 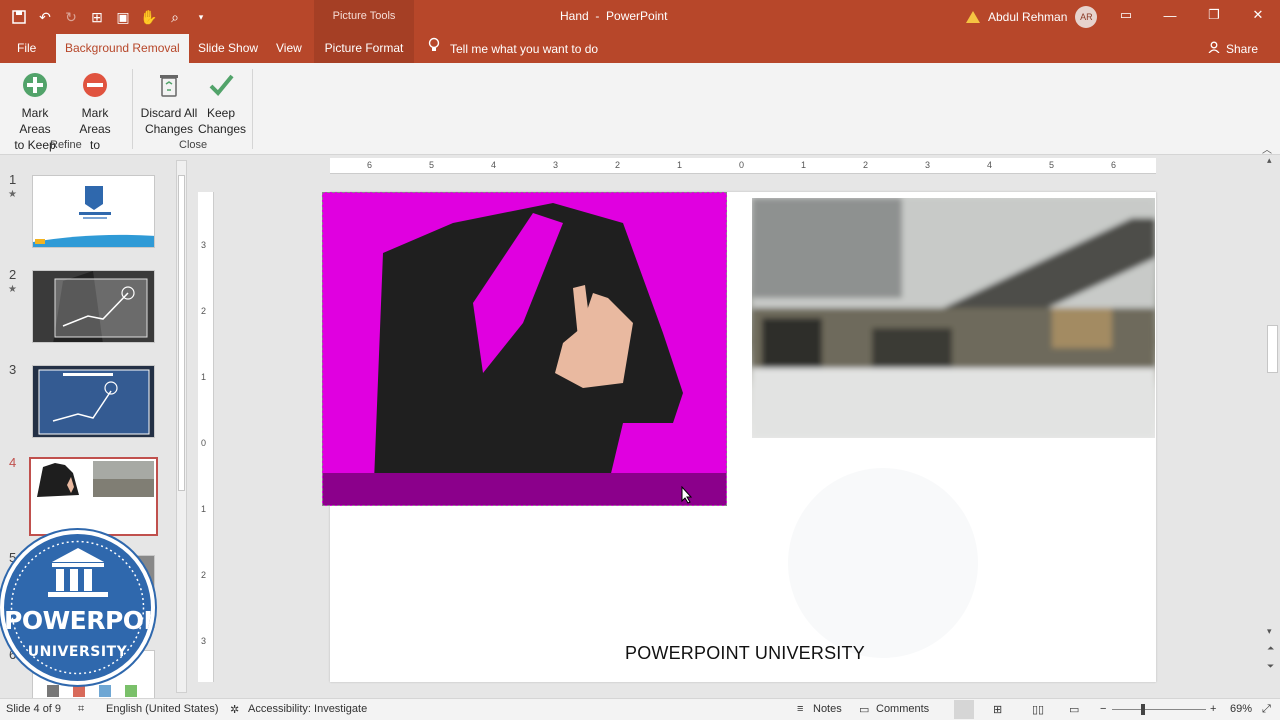 I want to click on save-icon, so click(x=19, y=17).